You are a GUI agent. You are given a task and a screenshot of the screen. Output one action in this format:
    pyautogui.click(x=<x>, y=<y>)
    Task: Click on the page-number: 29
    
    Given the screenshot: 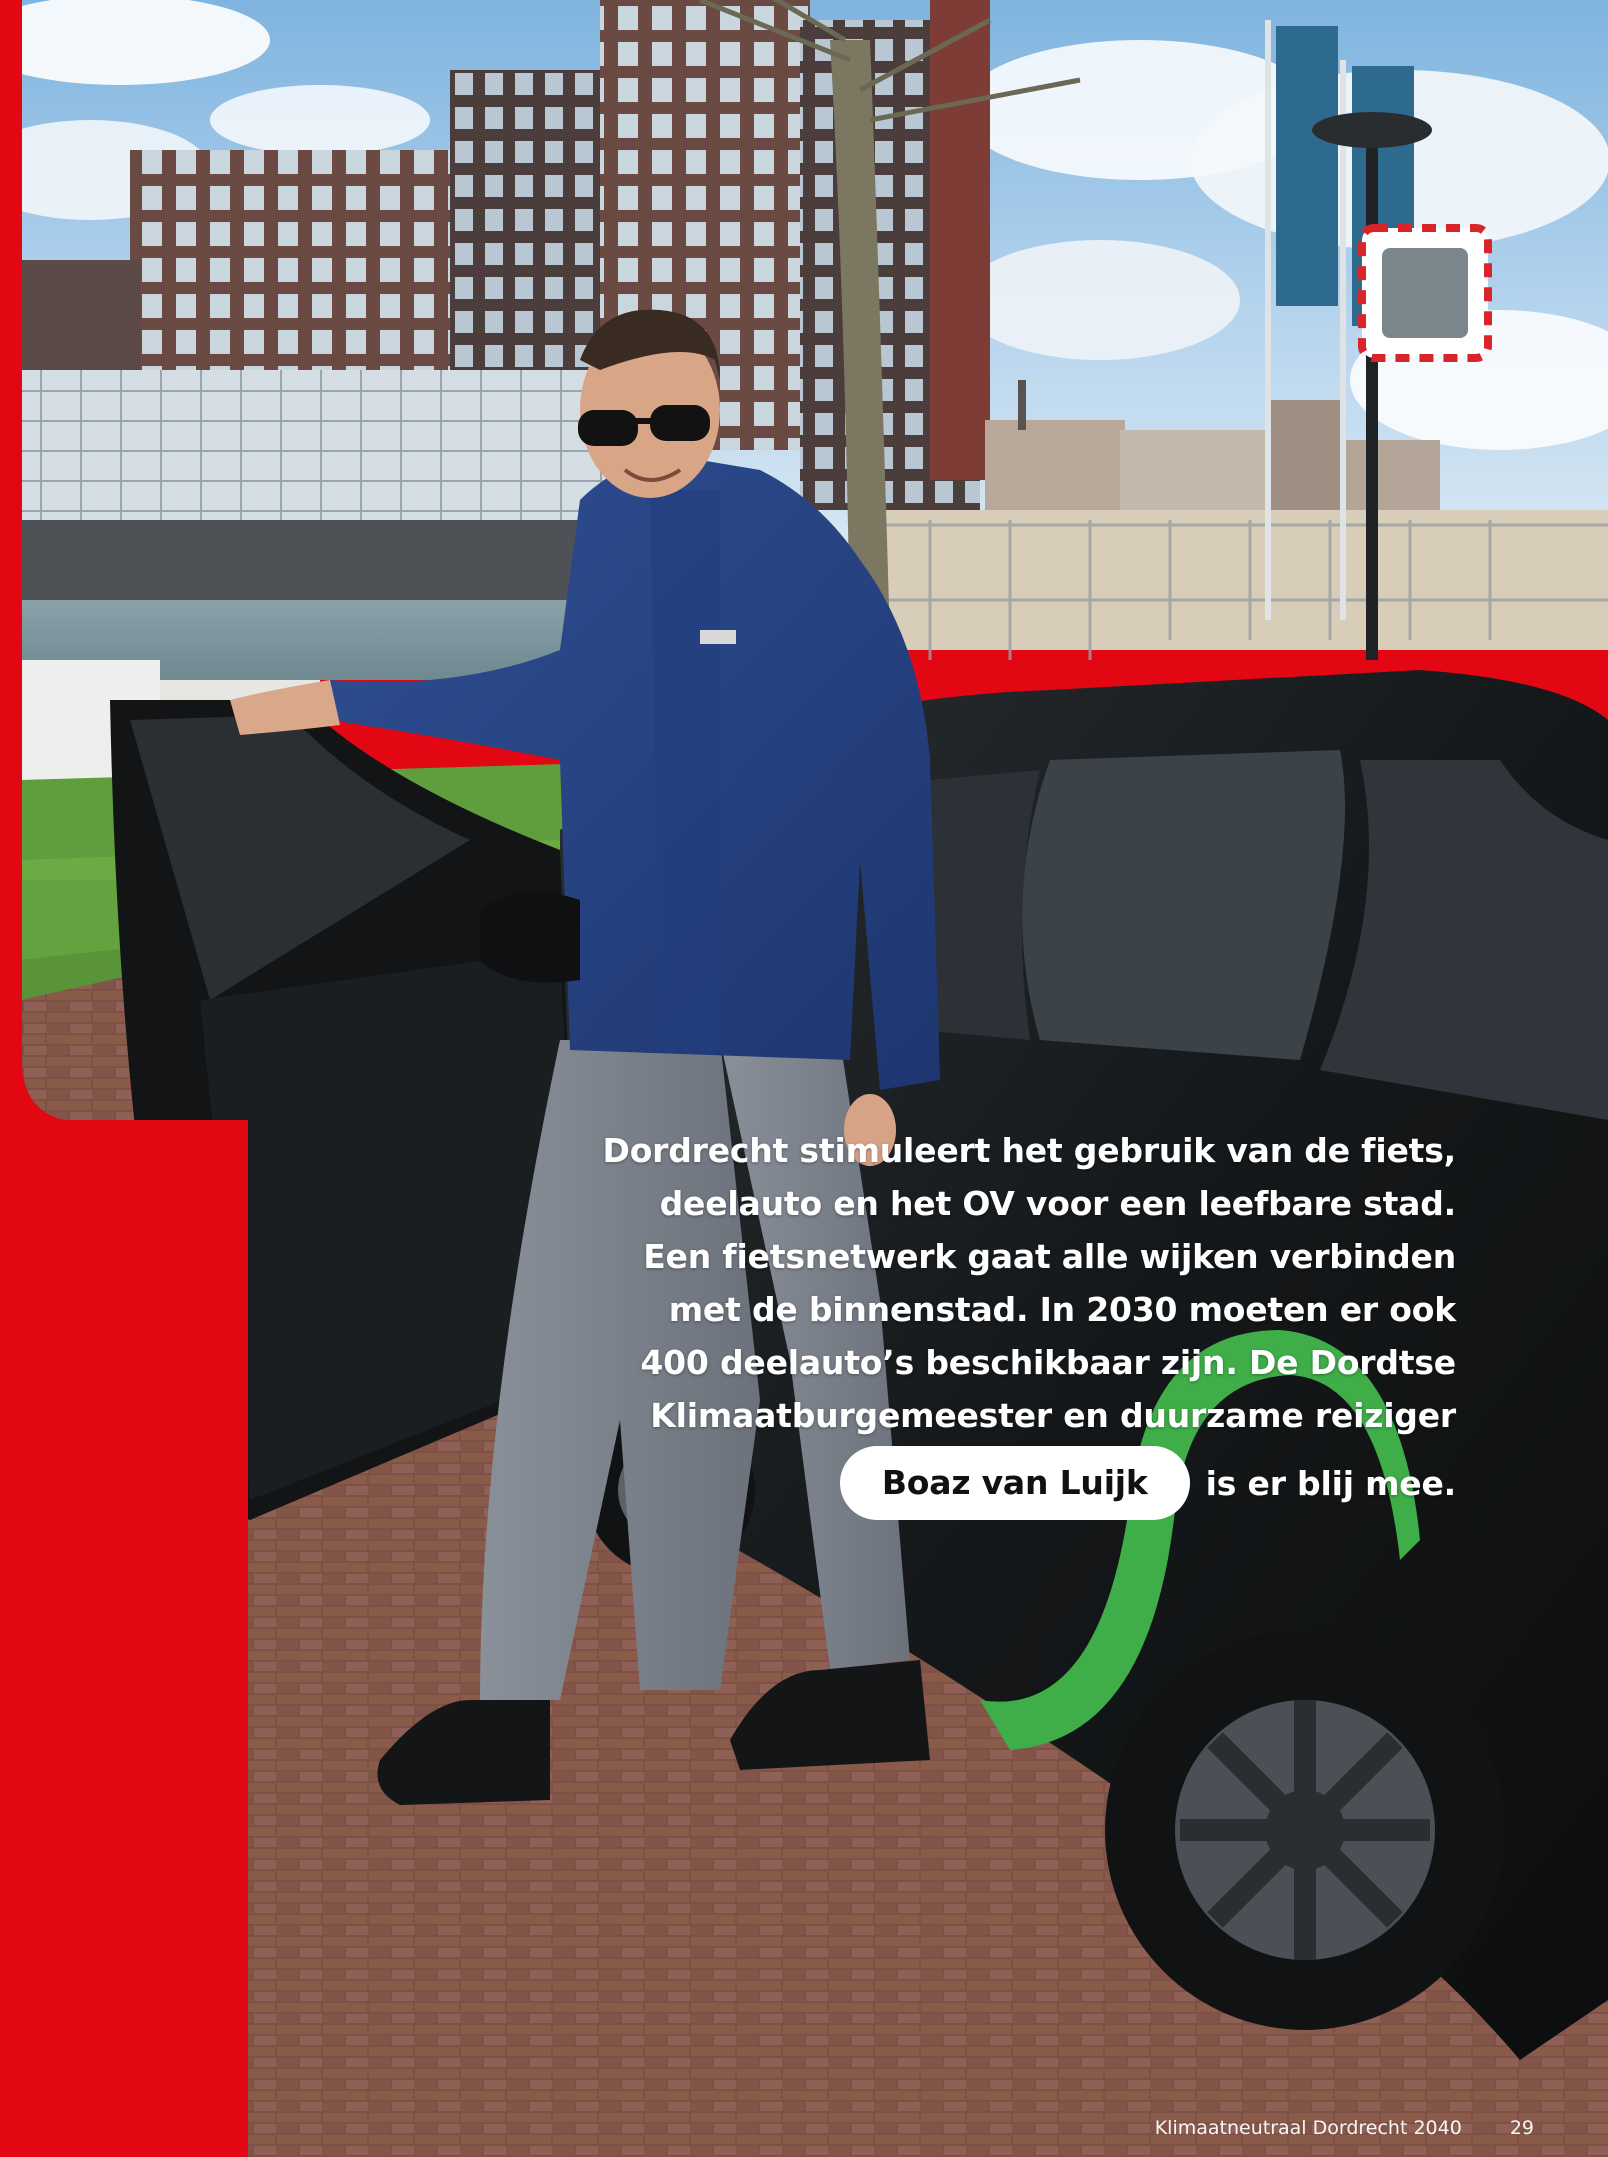 What is the action you would take?
    pyautogui.click(x=1521, y=2128)
    